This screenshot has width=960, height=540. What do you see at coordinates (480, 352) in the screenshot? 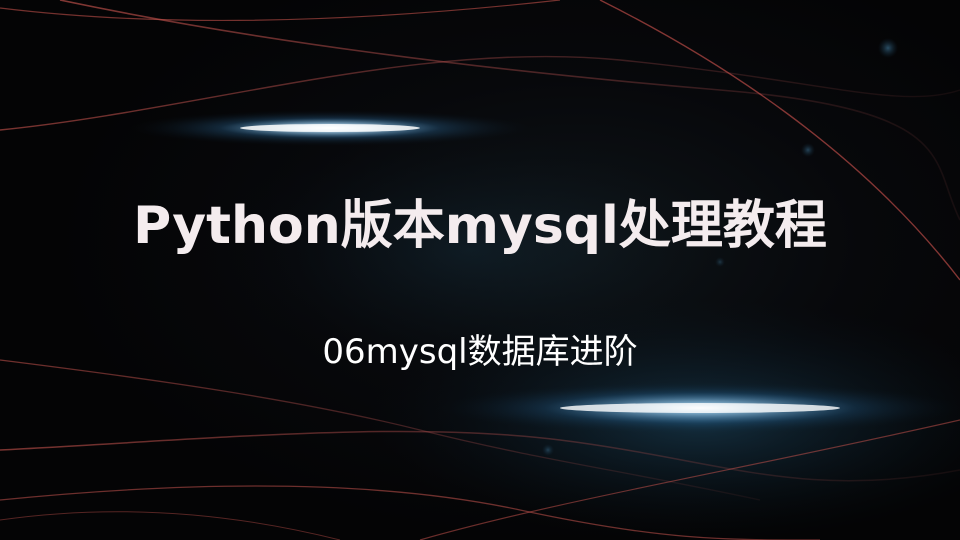
I see `slide-subtitle: 06mysql数据库进阶` at bounding box center [480, 352].